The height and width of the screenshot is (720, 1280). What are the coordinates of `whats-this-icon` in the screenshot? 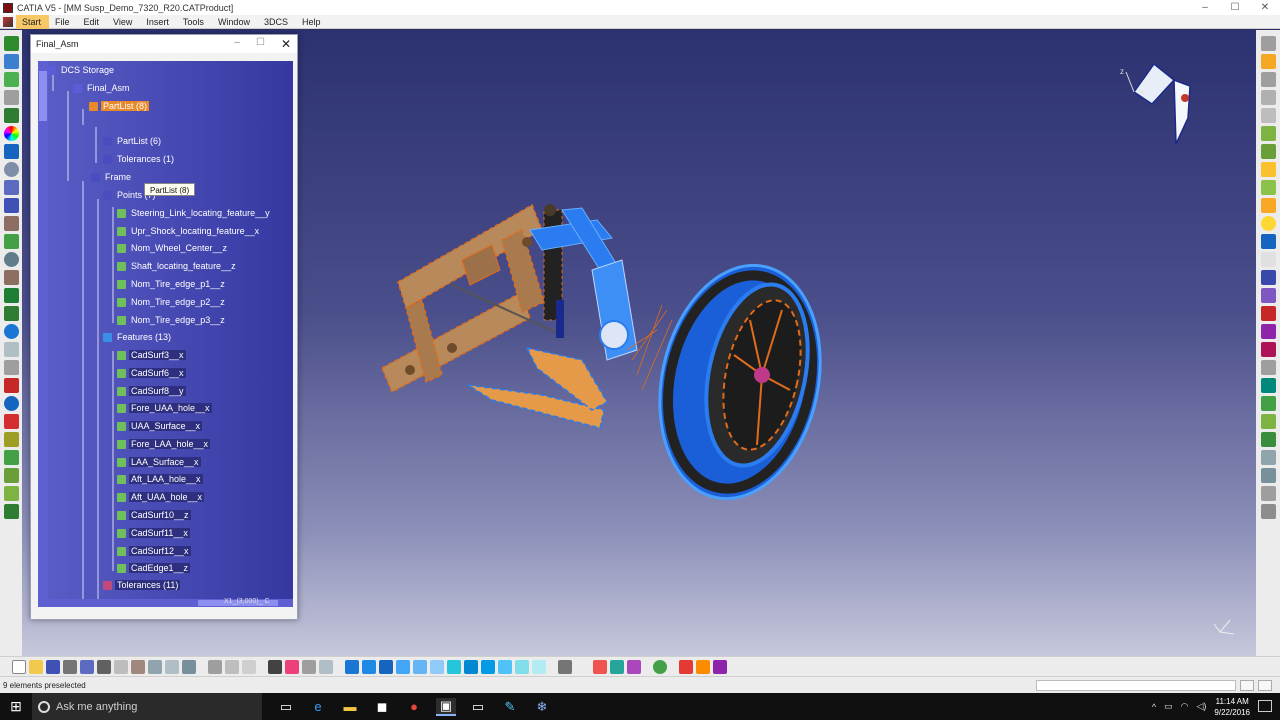 It's located at (189, 666).